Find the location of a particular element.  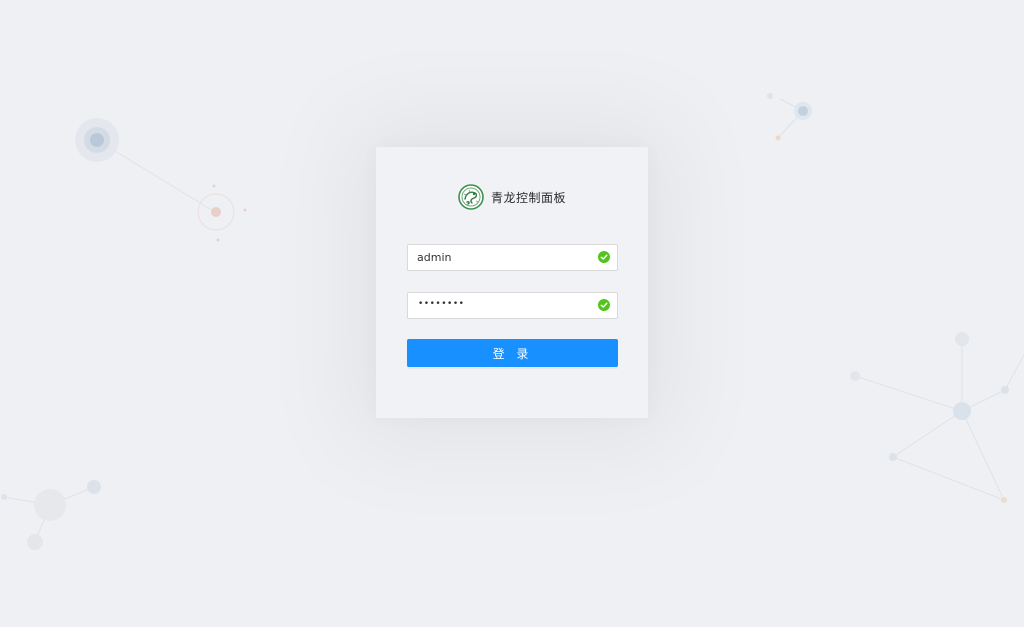

brand-header: 青龙控制面板 is located at coordinates (512, 197).